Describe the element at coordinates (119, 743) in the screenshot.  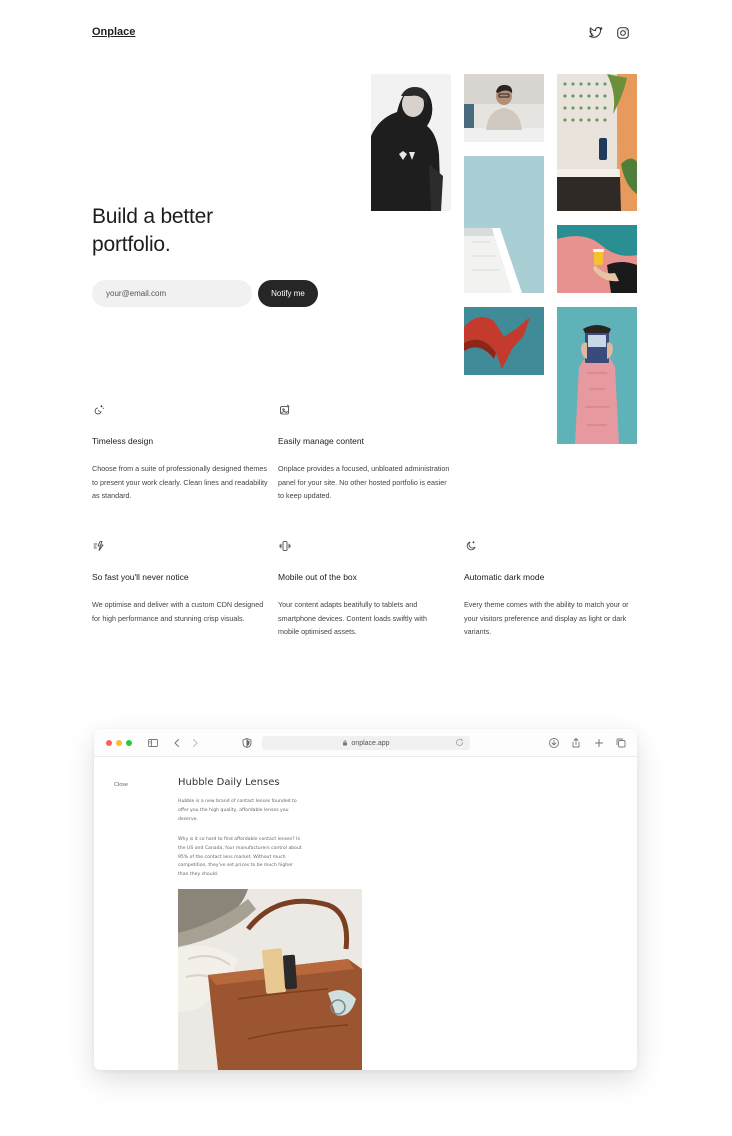
I see `minimize-window-button` at that location.